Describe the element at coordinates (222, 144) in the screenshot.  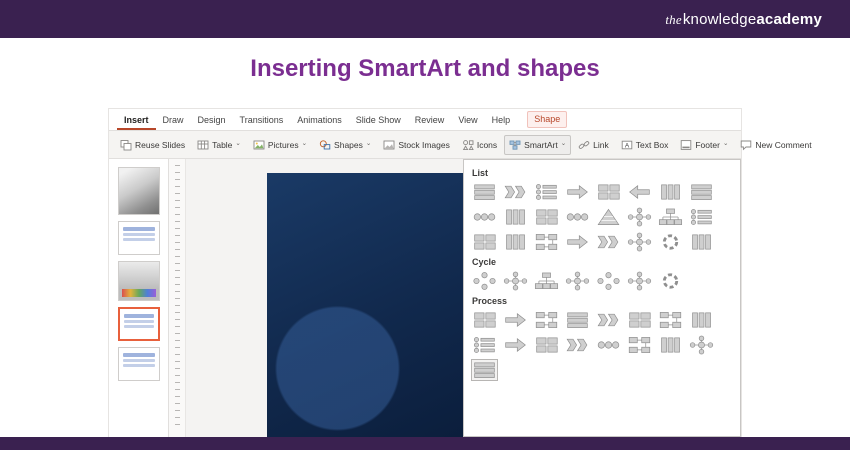
I see `toolbar-label: Table` at that location.